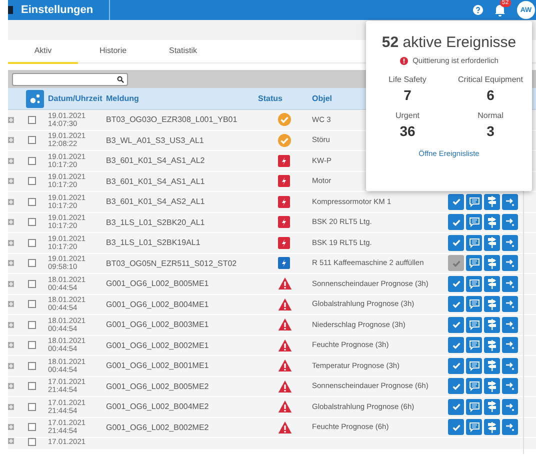 Image resolution: width=536 pixels, height=459 pixels. What do you see at coordinates (120, 79) in the screenshot?
I see `search-icon` at bounding box center [120, 79].